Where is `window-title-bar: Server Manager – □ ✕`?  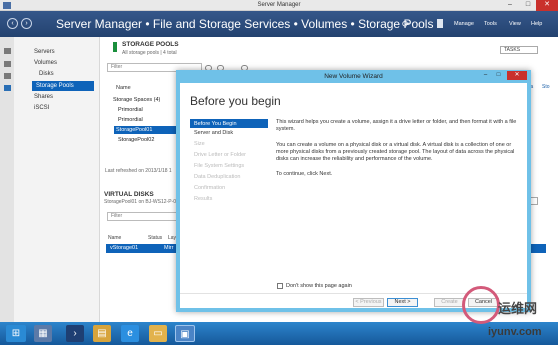
window-title-bar: Server Manager – □ ✕ is located at coordinates (279, 5).